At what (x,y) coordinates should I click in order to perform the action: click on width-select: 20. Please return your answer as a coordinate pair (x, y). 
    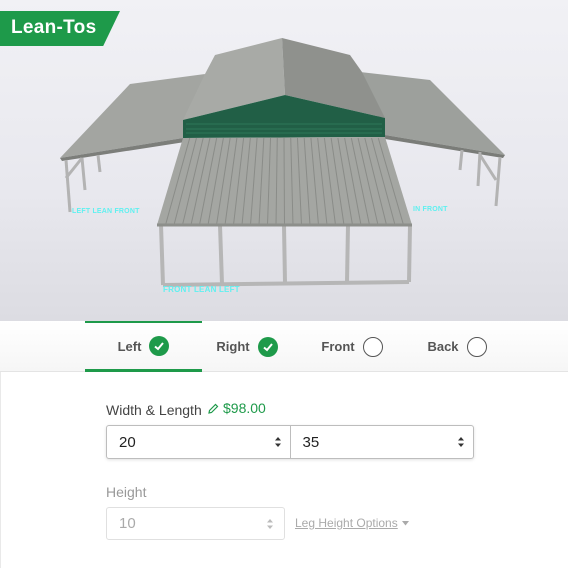
    Looking at the image, I should click on (198, 442).